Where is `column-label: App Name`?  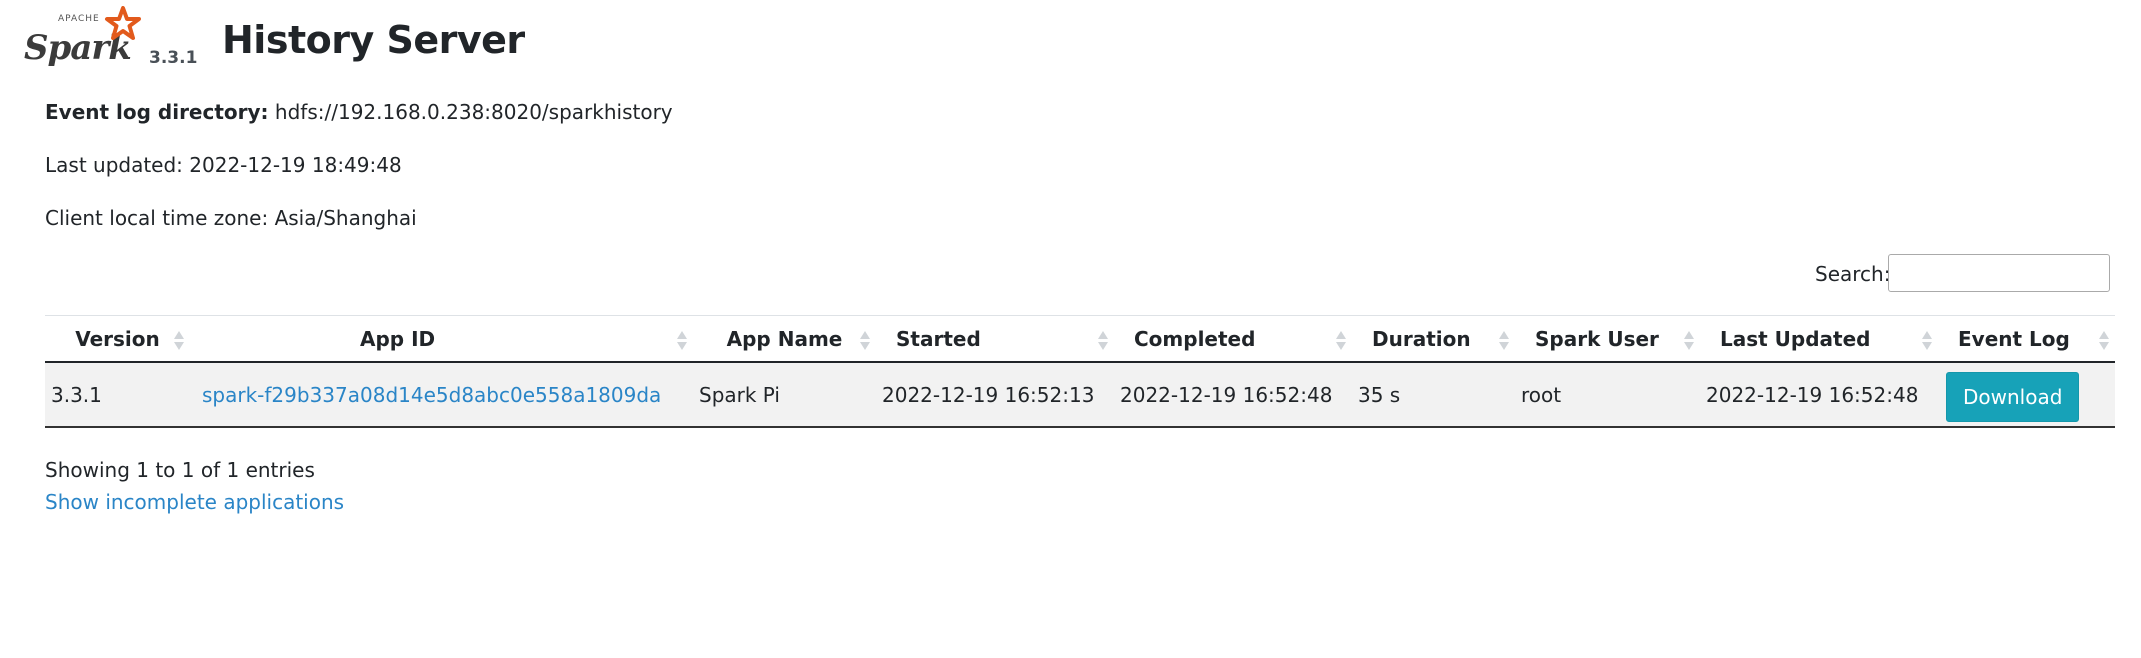
column-label: App Name is located at coordinates (784, 338).